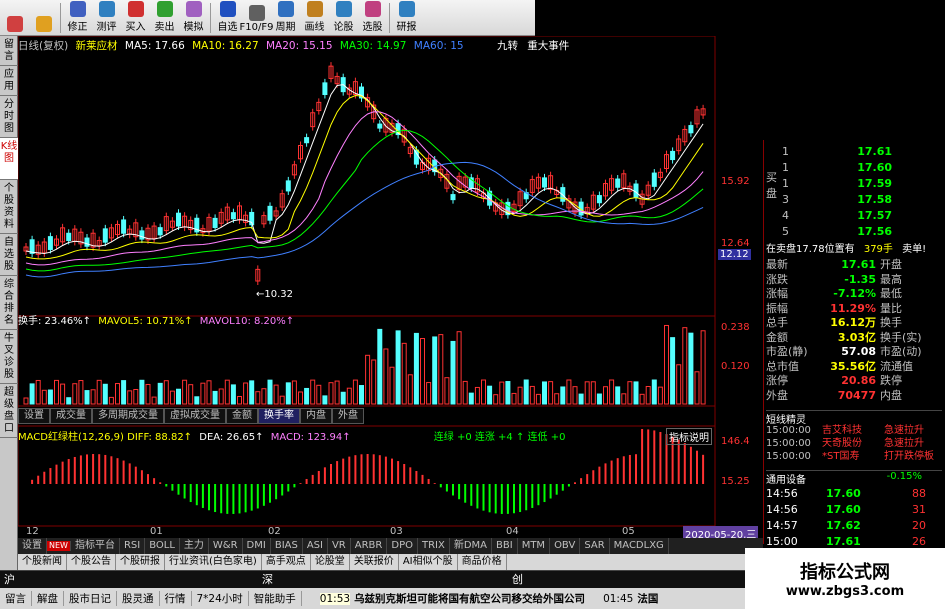 The width and height of the screenshot is (945, 609). I want to click on quote-key2: 最高, so click(891, 279).